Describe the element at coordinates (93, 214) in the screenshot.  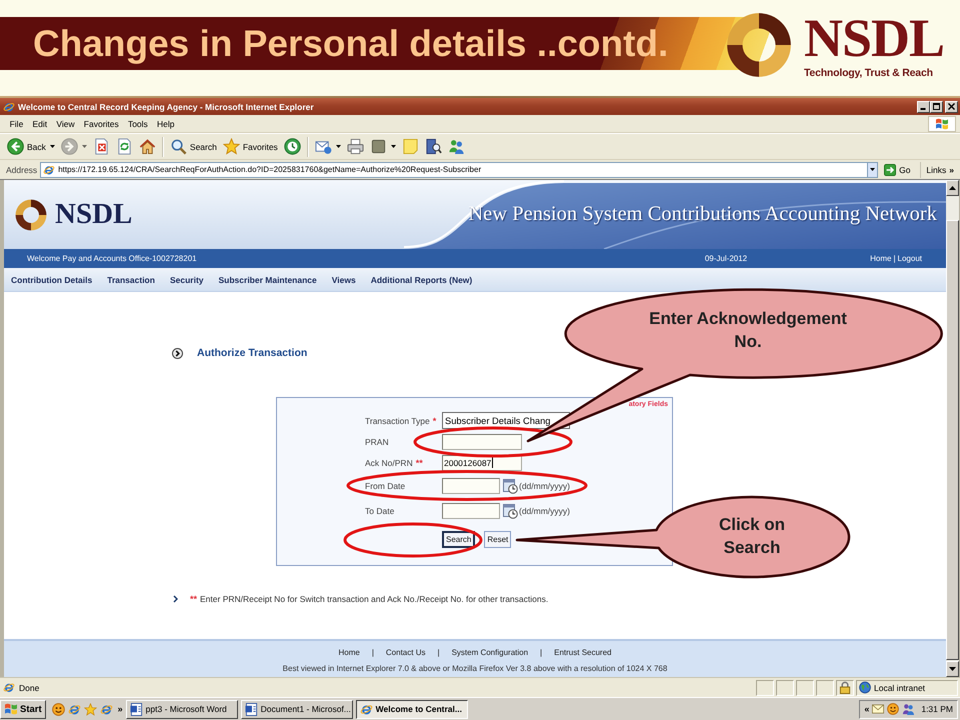
I see `site-brand: NSDL` at that location.